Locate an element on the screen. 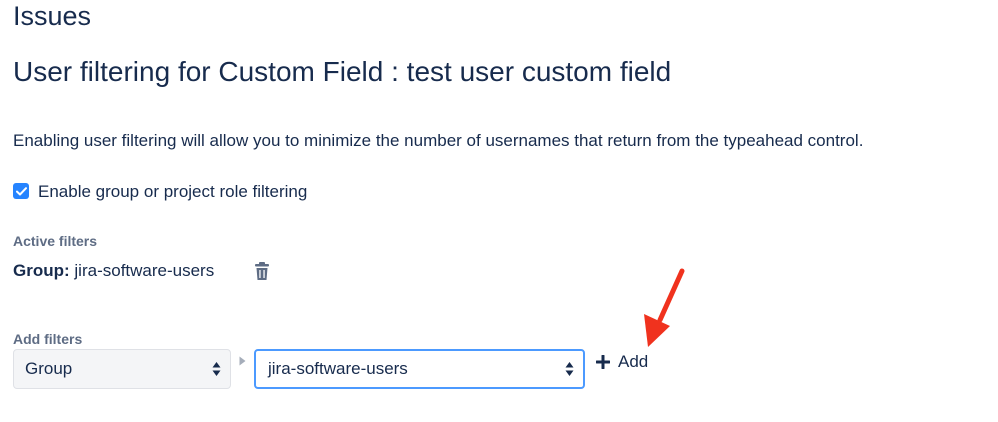 The height and width of the screenshot is (422, 998). filter-value: jira-software-users is located at coordinates (144, 270).